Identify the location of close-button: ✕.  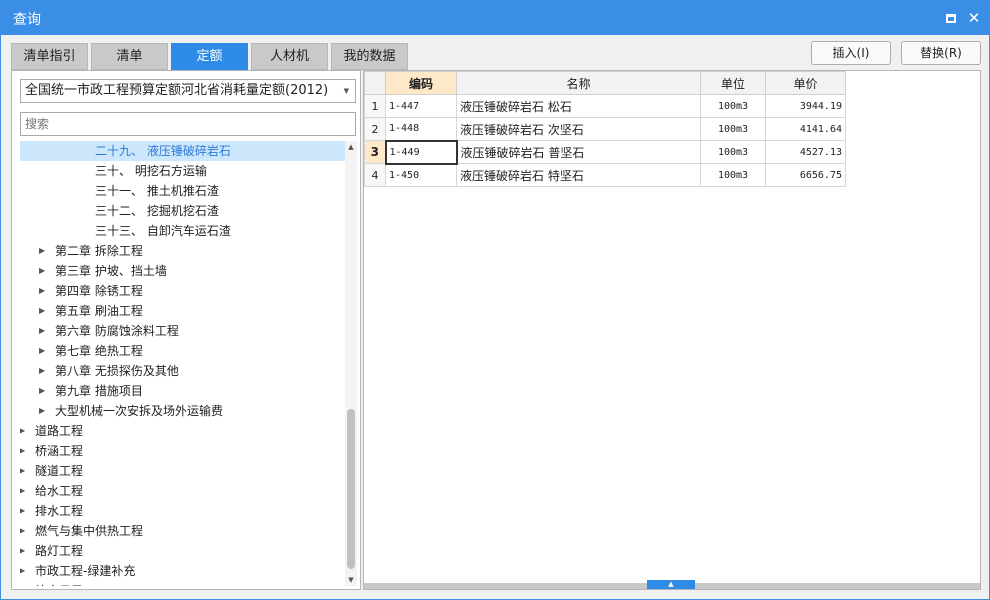
(974, 18).